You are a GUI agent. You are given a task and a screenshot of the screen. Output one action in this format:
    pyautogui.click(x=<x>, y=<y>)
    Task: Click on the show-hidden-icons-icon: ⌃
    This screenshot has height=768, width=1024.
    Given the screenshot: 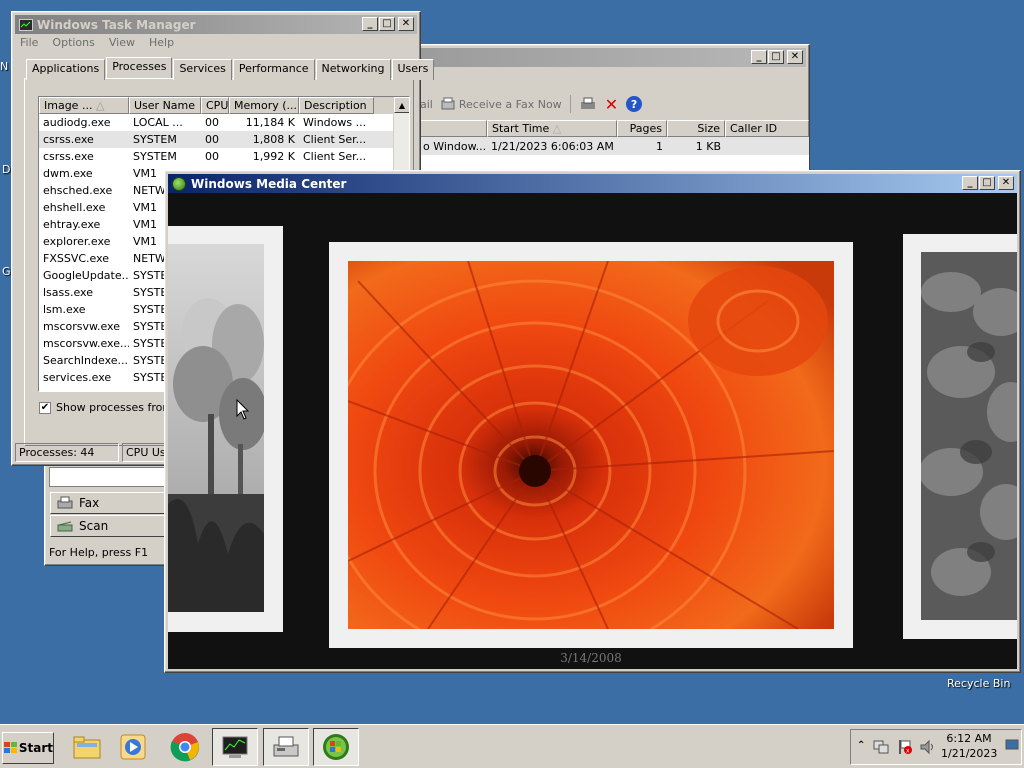 What is the action you would take?
    pyautogui.click(x=861, y=745)
    